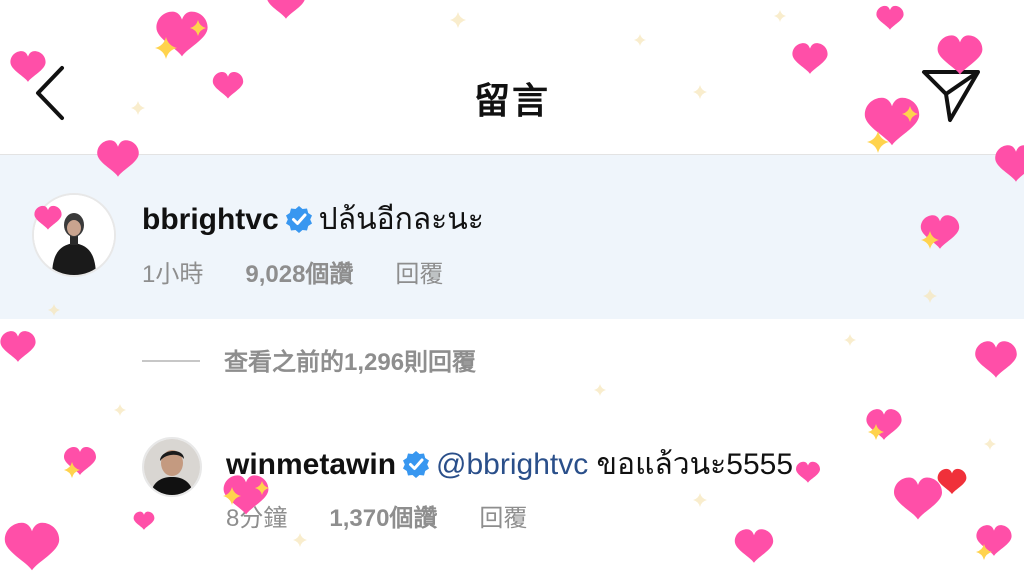  I want to click on paper-plane-icon, so click(951, 96).